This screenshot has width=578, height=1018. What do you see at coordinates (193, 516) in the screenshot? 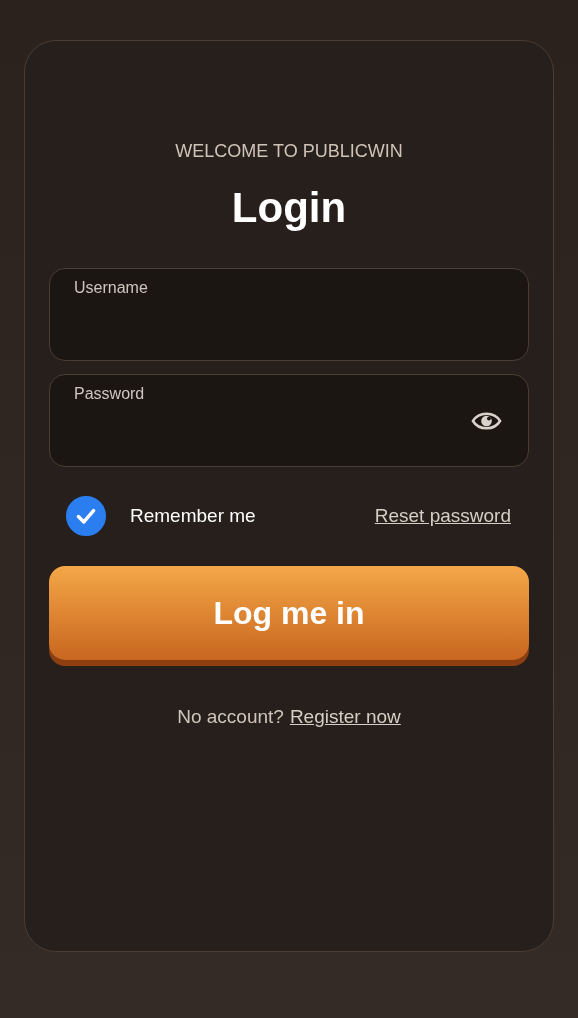
I see `remember-label: Remember me` at bounding box center [193, 516].